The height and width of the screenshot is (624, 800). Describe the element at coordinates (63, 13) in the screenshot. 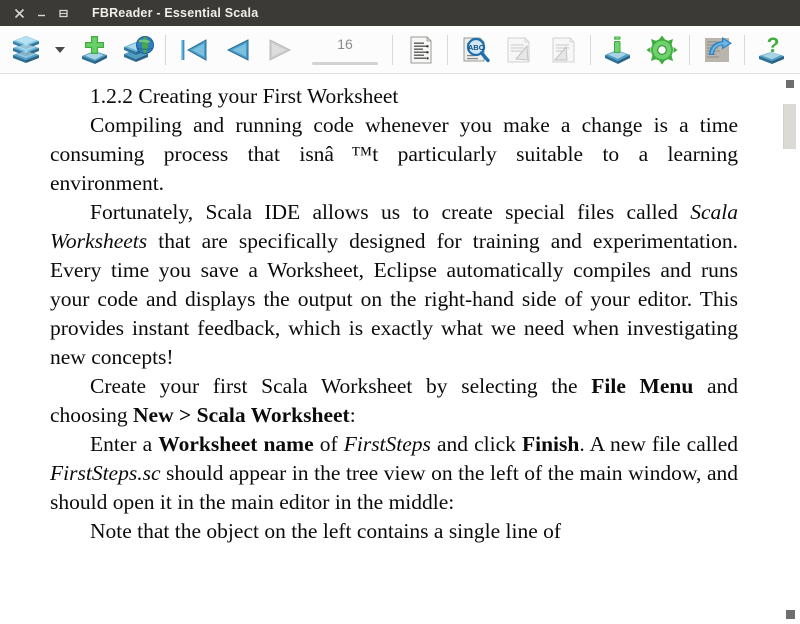

I see `maximize-button` at that location.